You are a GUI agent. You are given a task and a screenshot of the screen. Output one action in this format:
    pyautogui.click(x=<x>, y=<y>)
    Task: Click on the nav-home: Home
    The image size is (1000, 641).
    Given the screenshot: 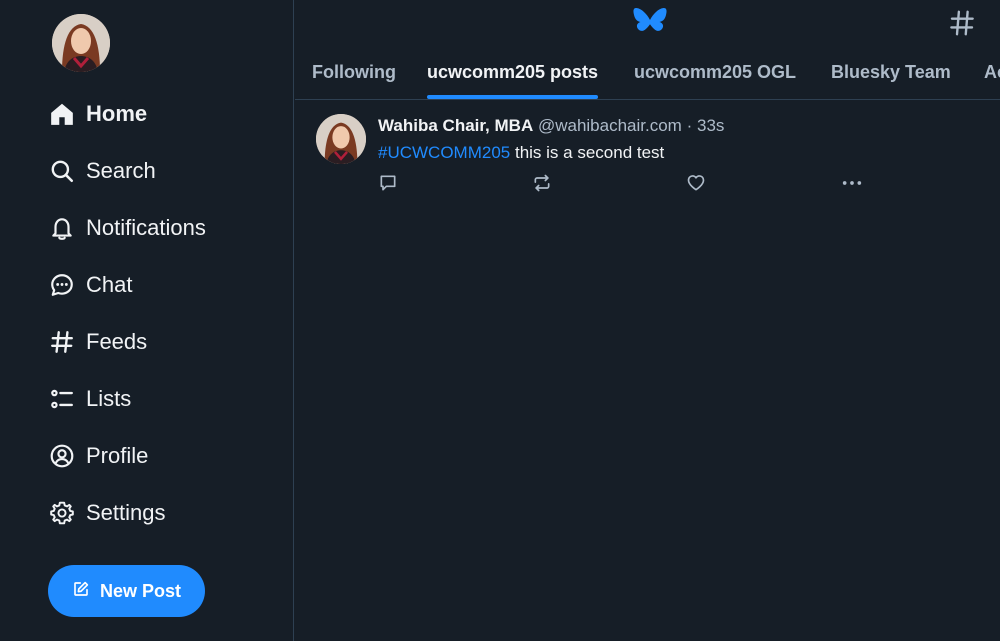 What is the action you would take?
    pyautogui.click(x=97, y=114)
    